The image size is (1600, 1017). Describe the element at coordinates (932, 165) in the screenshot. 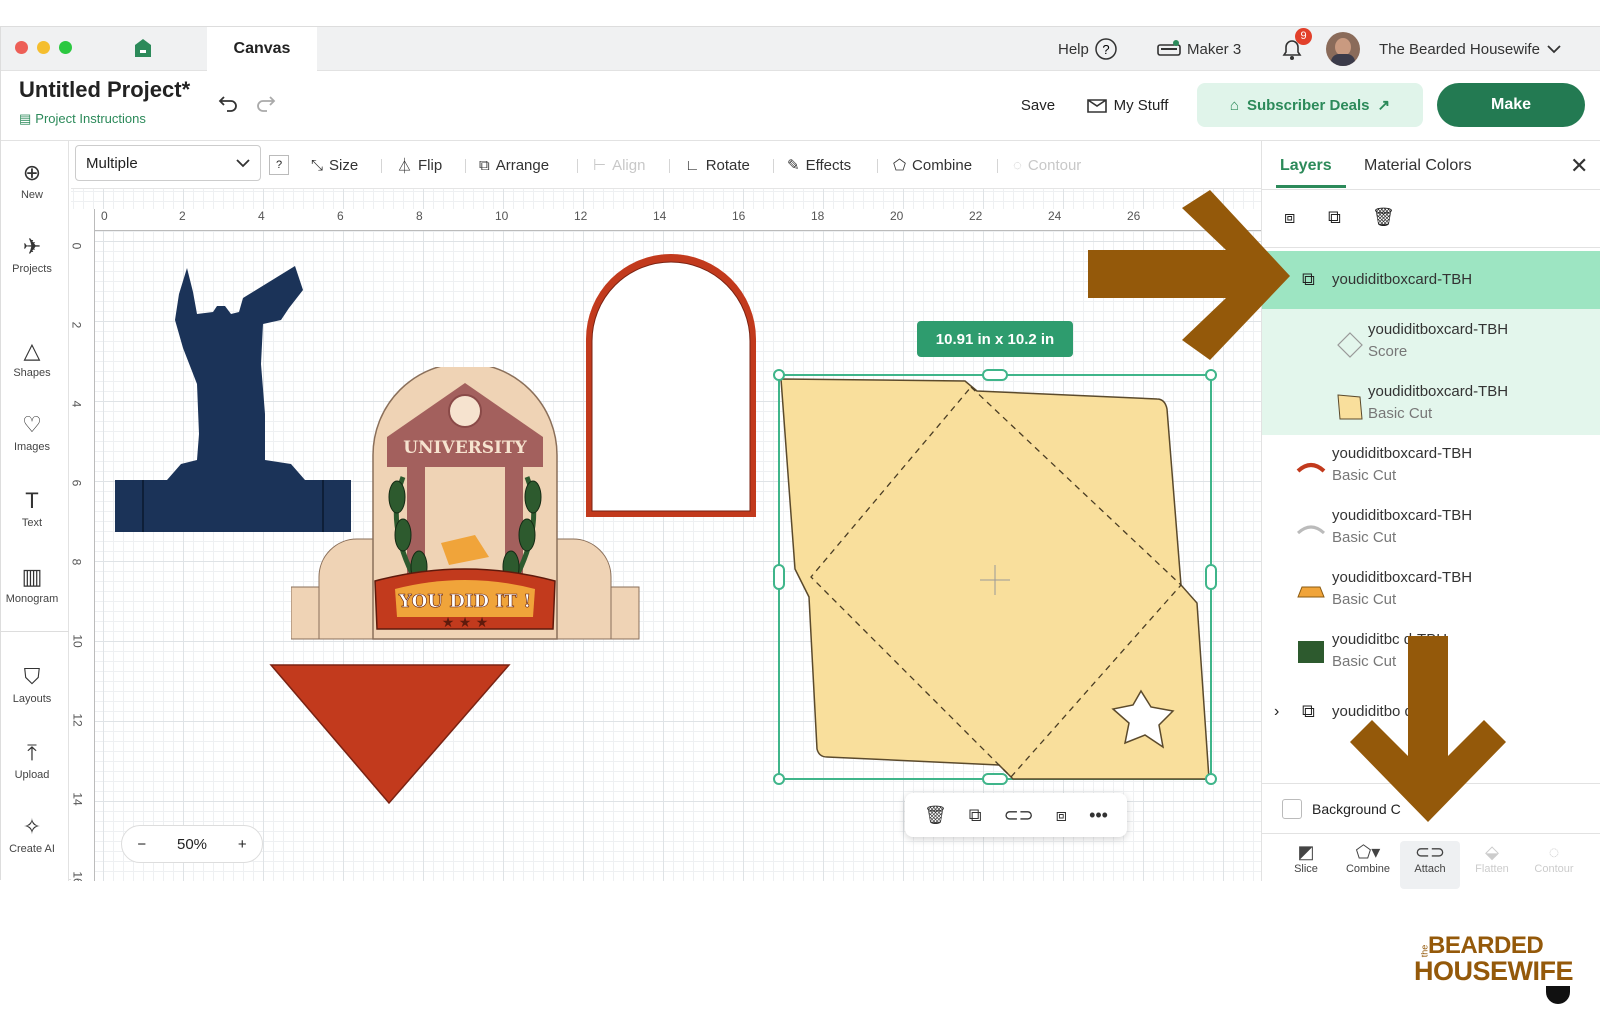

I see `combine-tool: ⬠ Combine` at that location.